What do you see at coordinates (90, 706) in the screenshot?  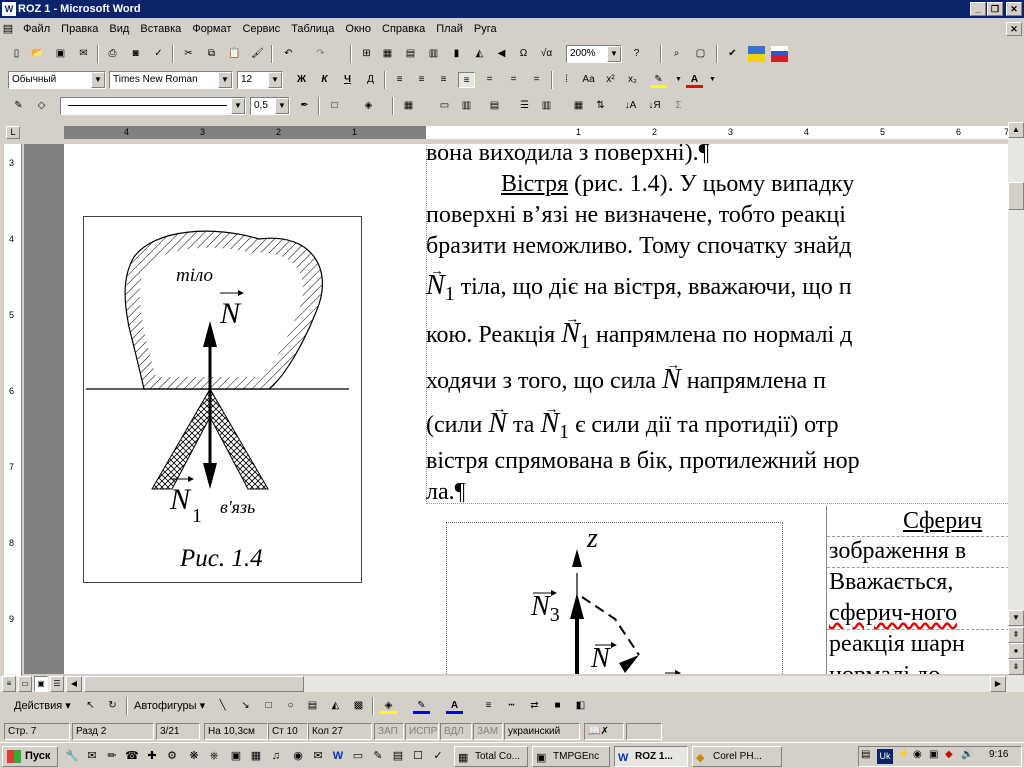 I see `select-objects-icon: ↖` at bounding box center [90, 706].